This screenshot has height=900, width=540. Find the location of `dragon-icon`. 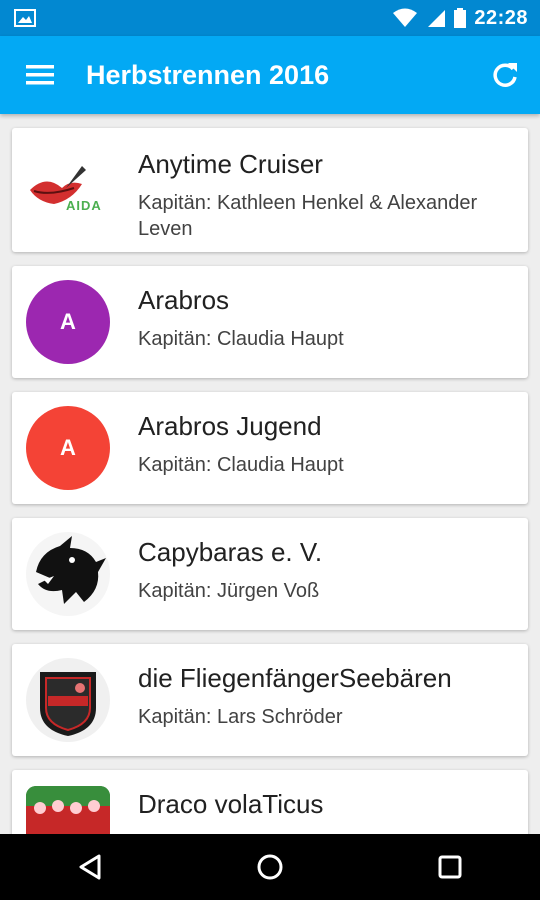

dragon-icon is located at coordinates (71, 570).